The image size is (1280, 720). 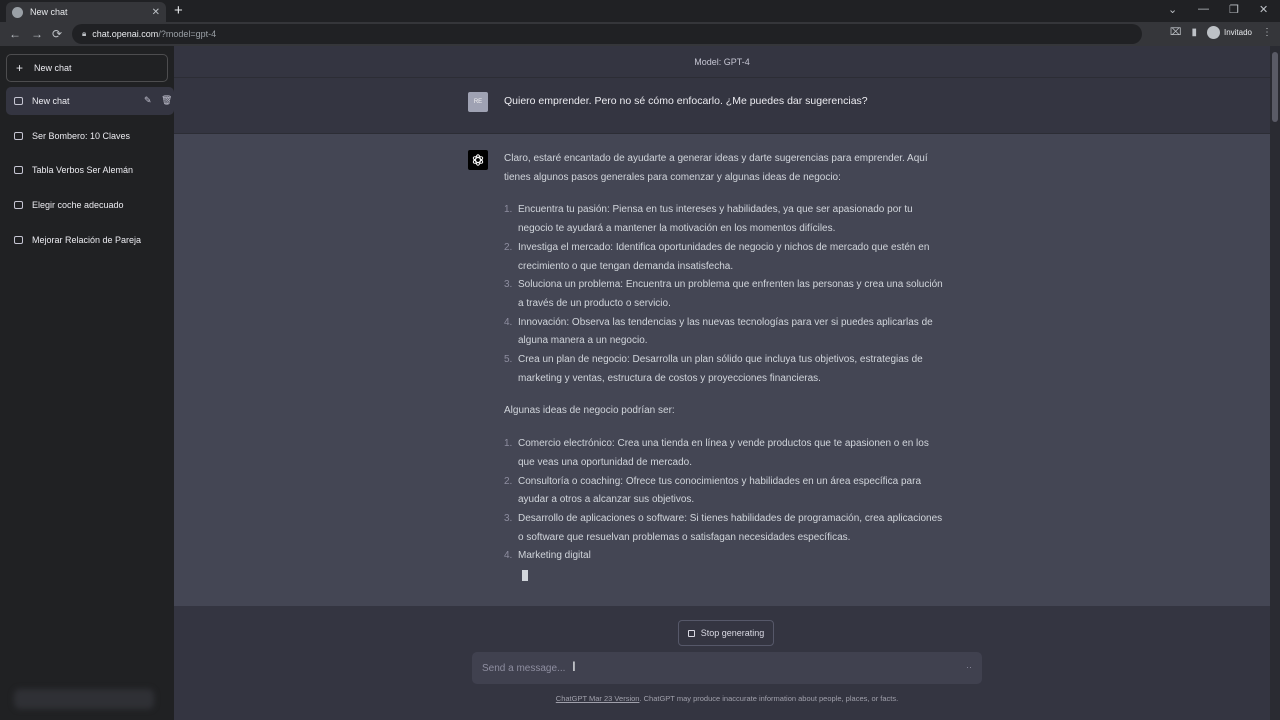 I want to click on conversation-item: New chat ✎ 🗑︎, so click(x=90, y=101).